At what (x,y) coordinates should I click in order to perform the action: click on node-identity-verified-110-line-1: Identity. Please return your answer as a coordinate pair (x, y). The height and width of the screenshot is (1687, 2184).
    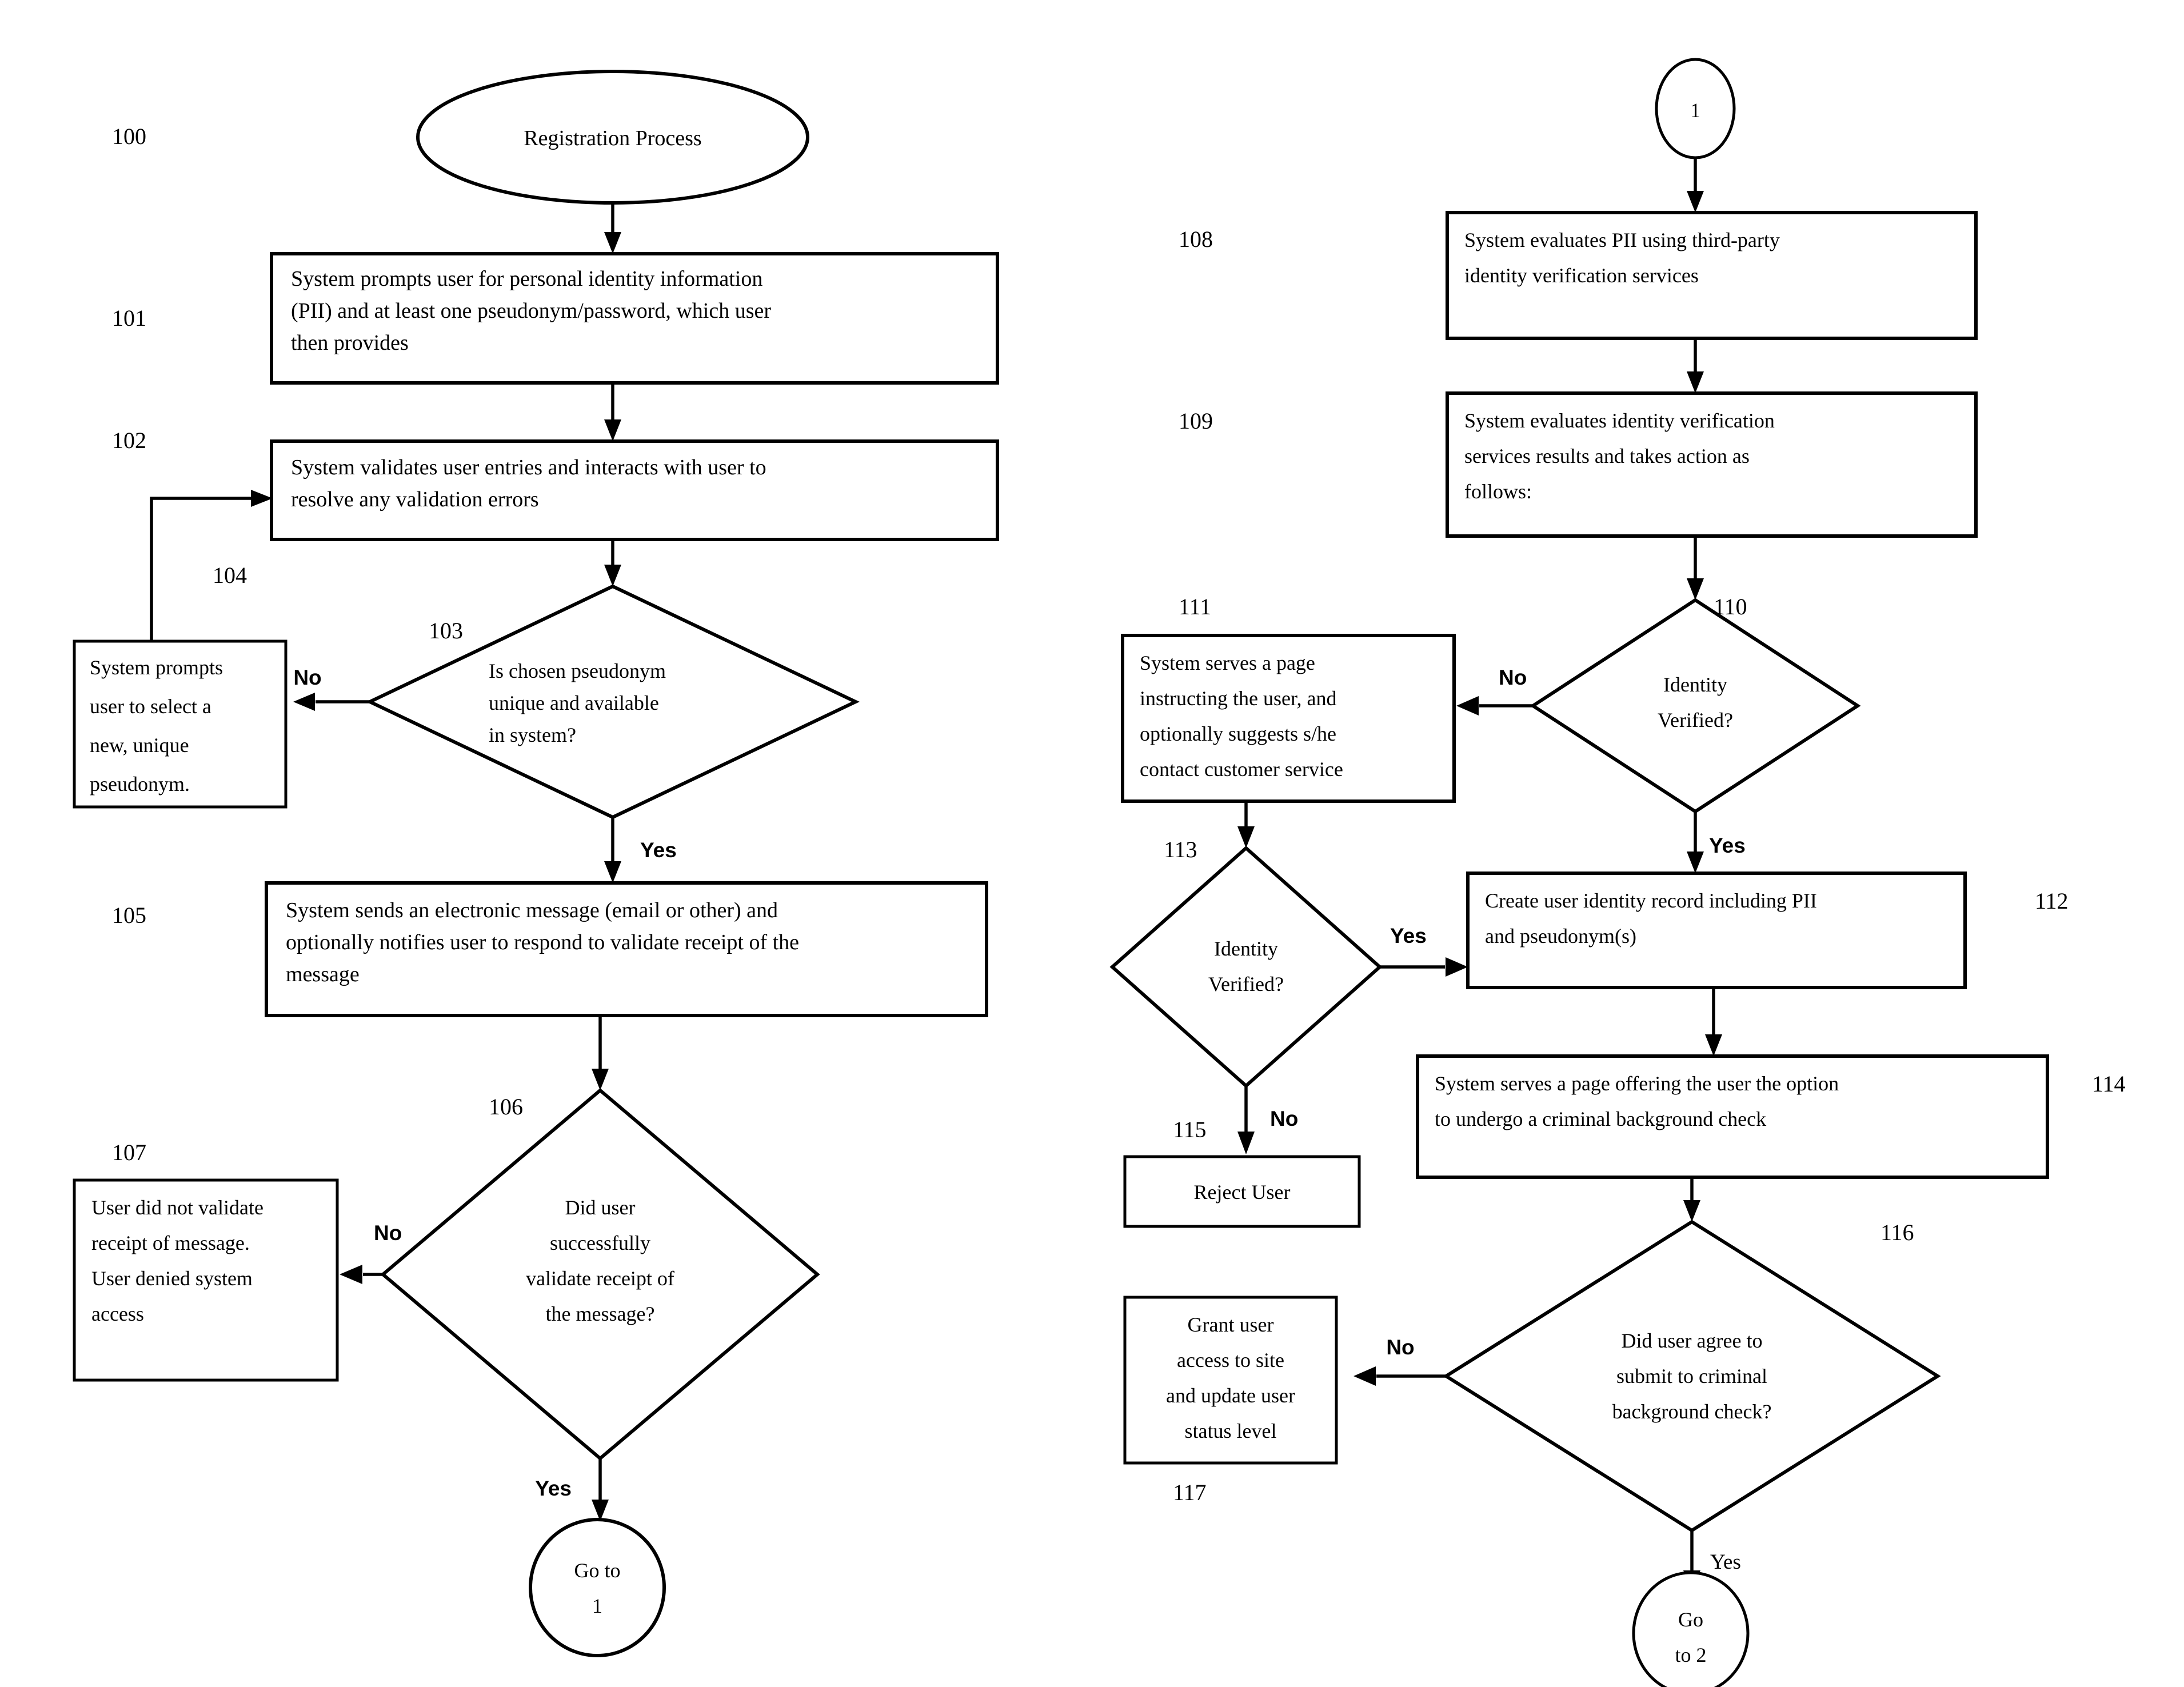
    Looking at the image, I should click on (1695, 684).